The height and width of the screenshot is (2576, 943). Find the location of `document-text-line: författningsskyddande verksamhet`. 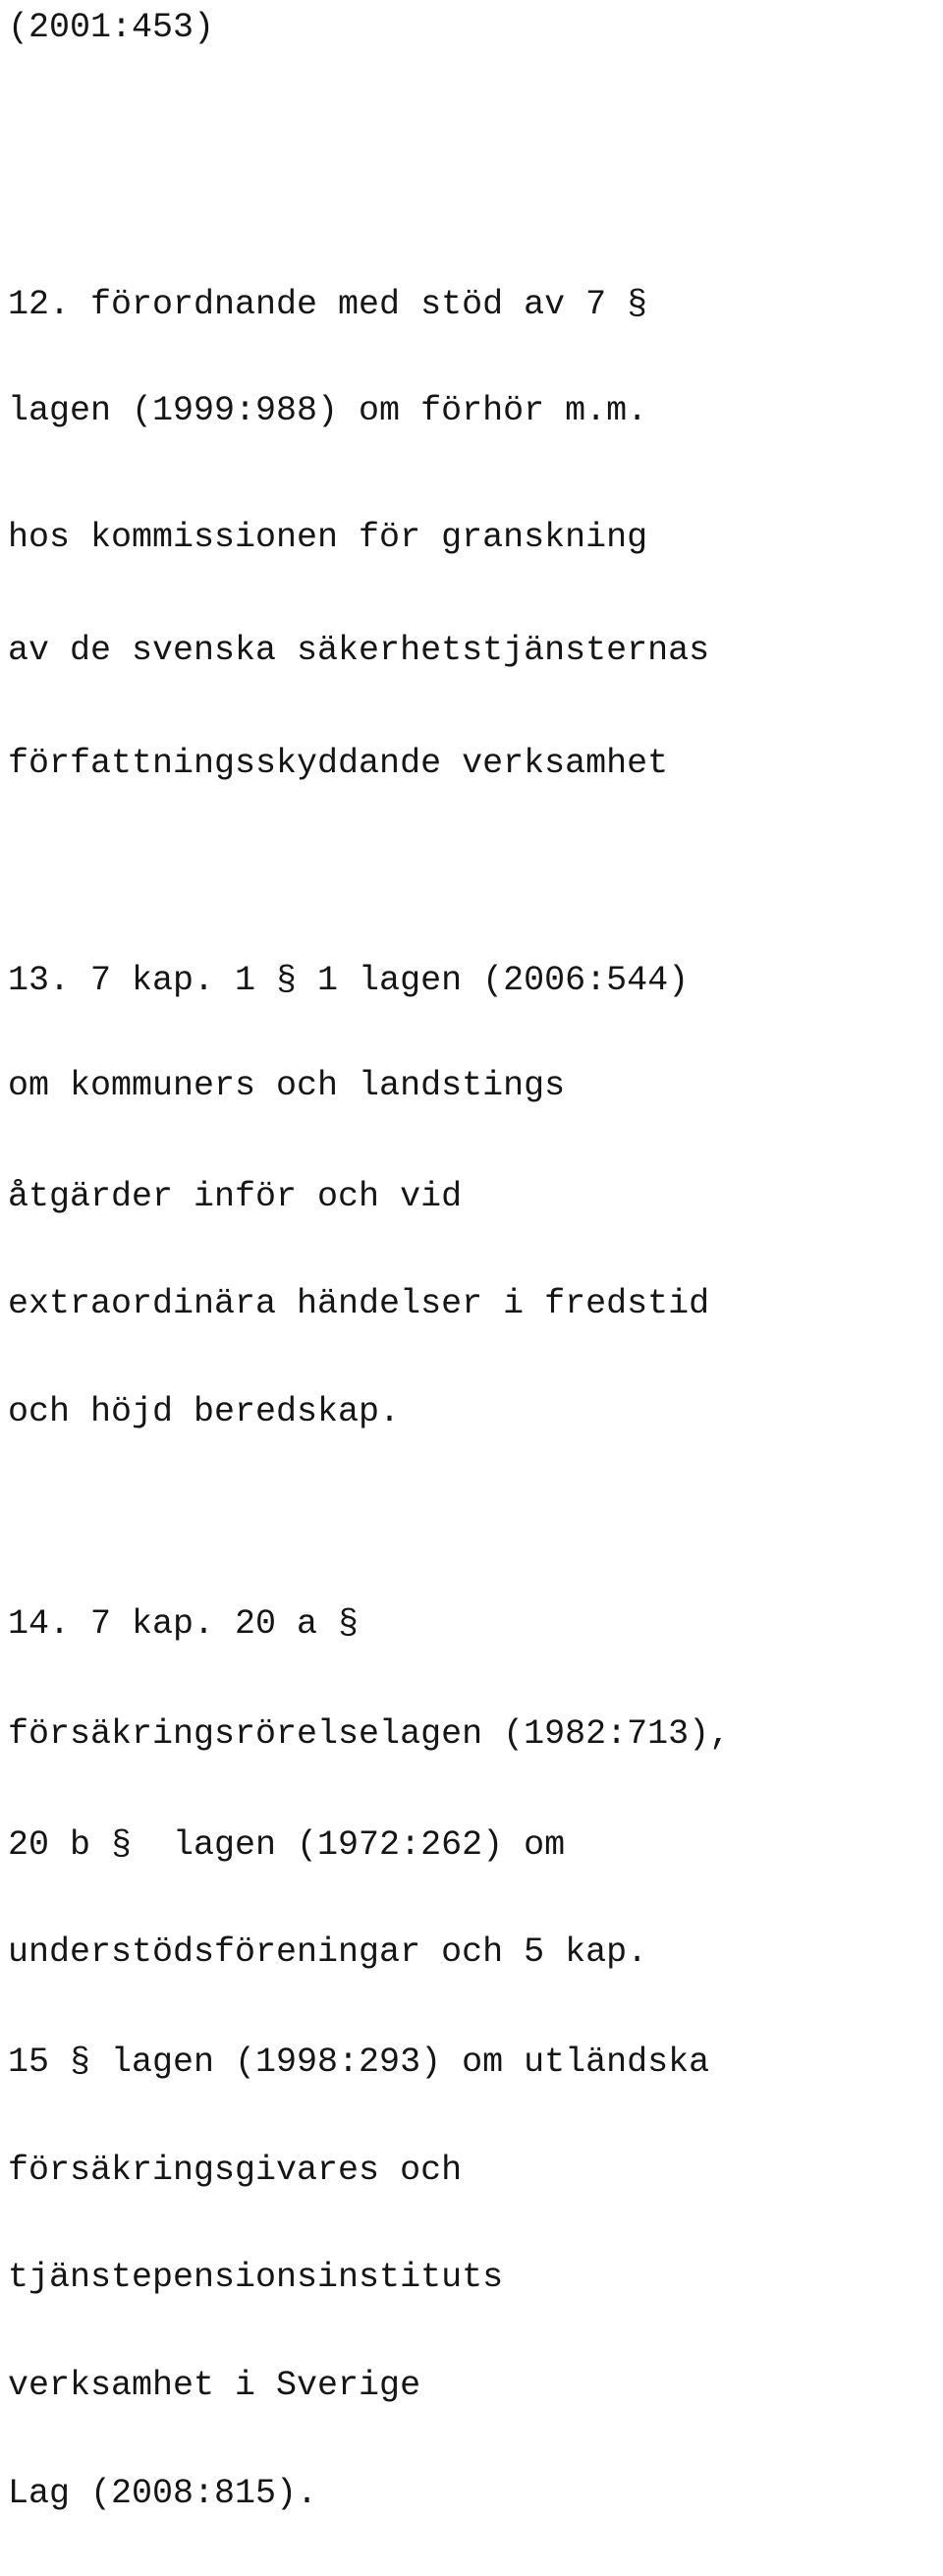

document-text-line: författningsskyddande verksamhet is located at coordinates (338, 763).